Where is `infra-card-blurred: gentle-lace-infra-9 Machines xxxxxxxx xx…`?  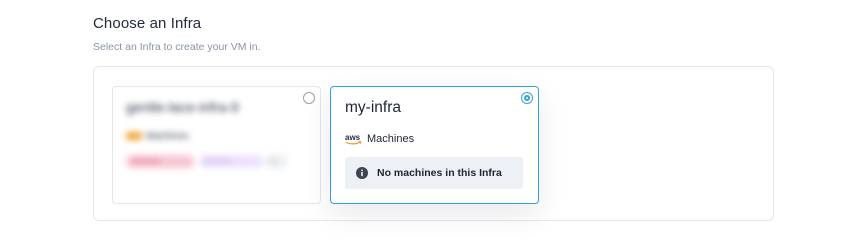 infra-card-blurred: gentle-lace-infra-9 Machines xxxxxxxx xx… is located at coordinates (216, 145).